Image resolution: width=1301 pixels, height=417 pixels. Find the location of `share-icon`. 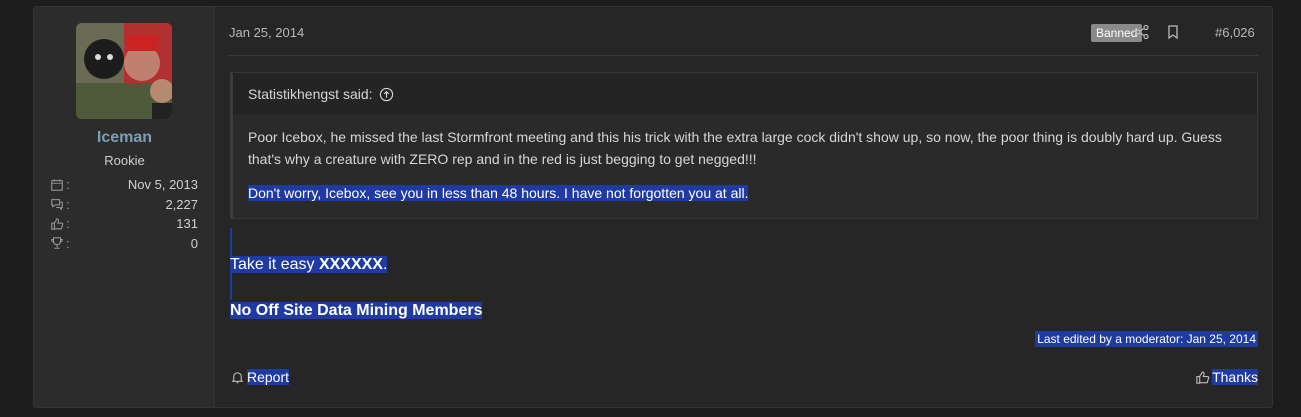

share-icon is located at coordinates (1142, 32).